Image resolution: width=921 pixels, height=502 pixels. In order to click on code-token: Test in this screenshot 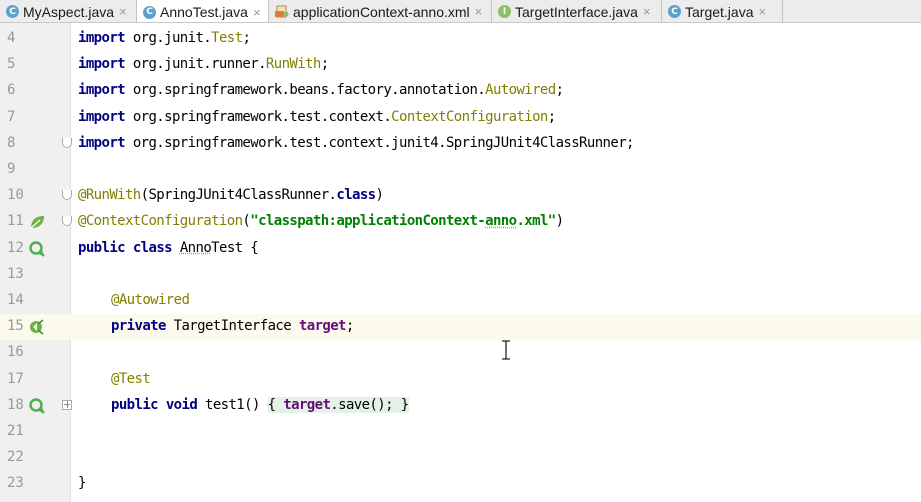, I will do `click(227, 38)`.